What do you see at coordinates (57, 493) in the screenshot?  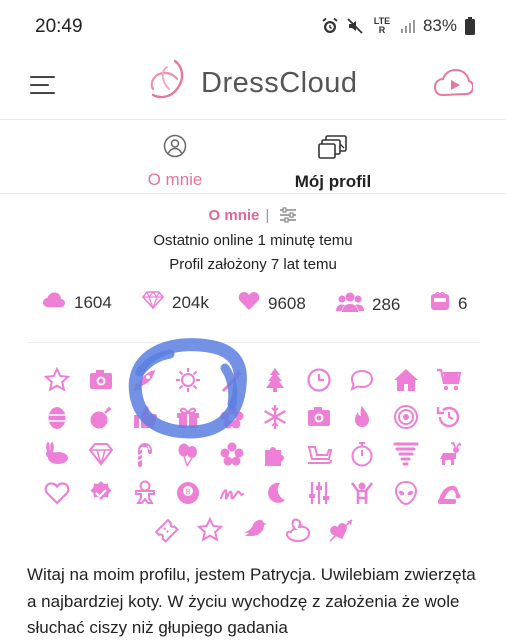 I see `heart-outline-icon` at bounding box center [57, 493].